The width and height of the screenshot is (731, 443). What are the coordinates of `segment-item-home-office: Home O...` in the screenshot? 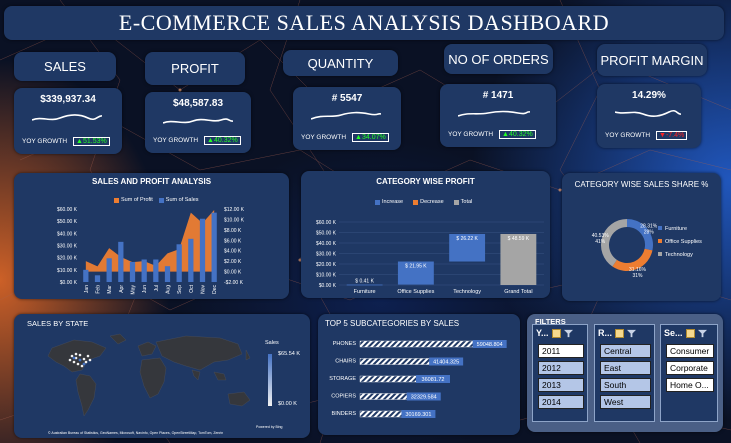 It's located at (690, 385).